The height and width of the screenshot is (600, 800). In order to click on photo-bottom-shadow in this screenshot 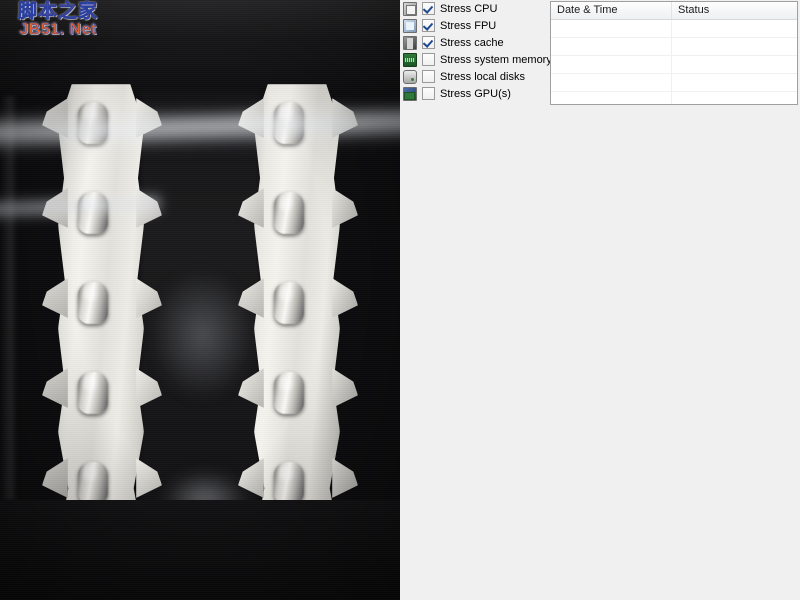, I will do `click(200, 550)`.